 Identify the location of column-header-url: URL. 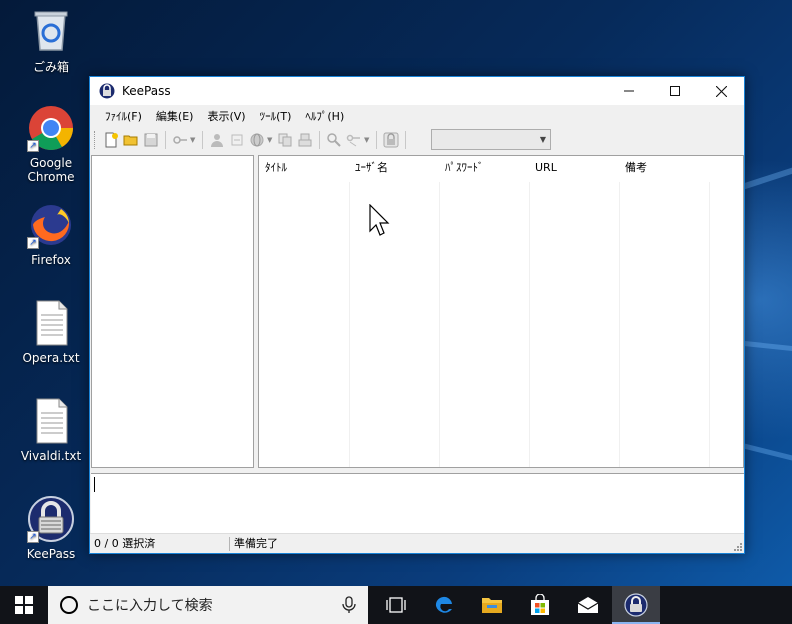
(543, 168).